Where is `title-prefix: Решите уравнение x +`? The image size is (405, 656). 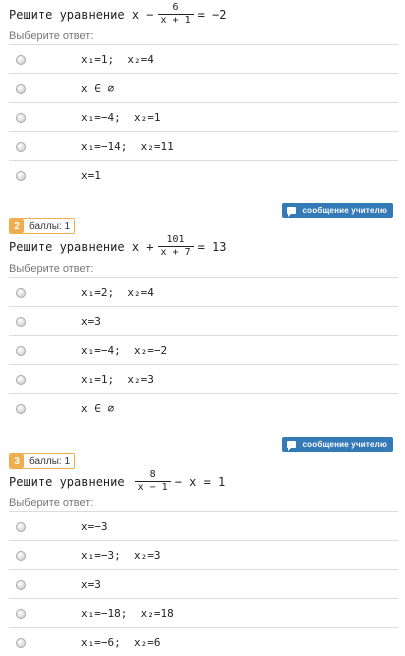
title-prefix: Решите уравнение x + is located at coordinates (81, 246).